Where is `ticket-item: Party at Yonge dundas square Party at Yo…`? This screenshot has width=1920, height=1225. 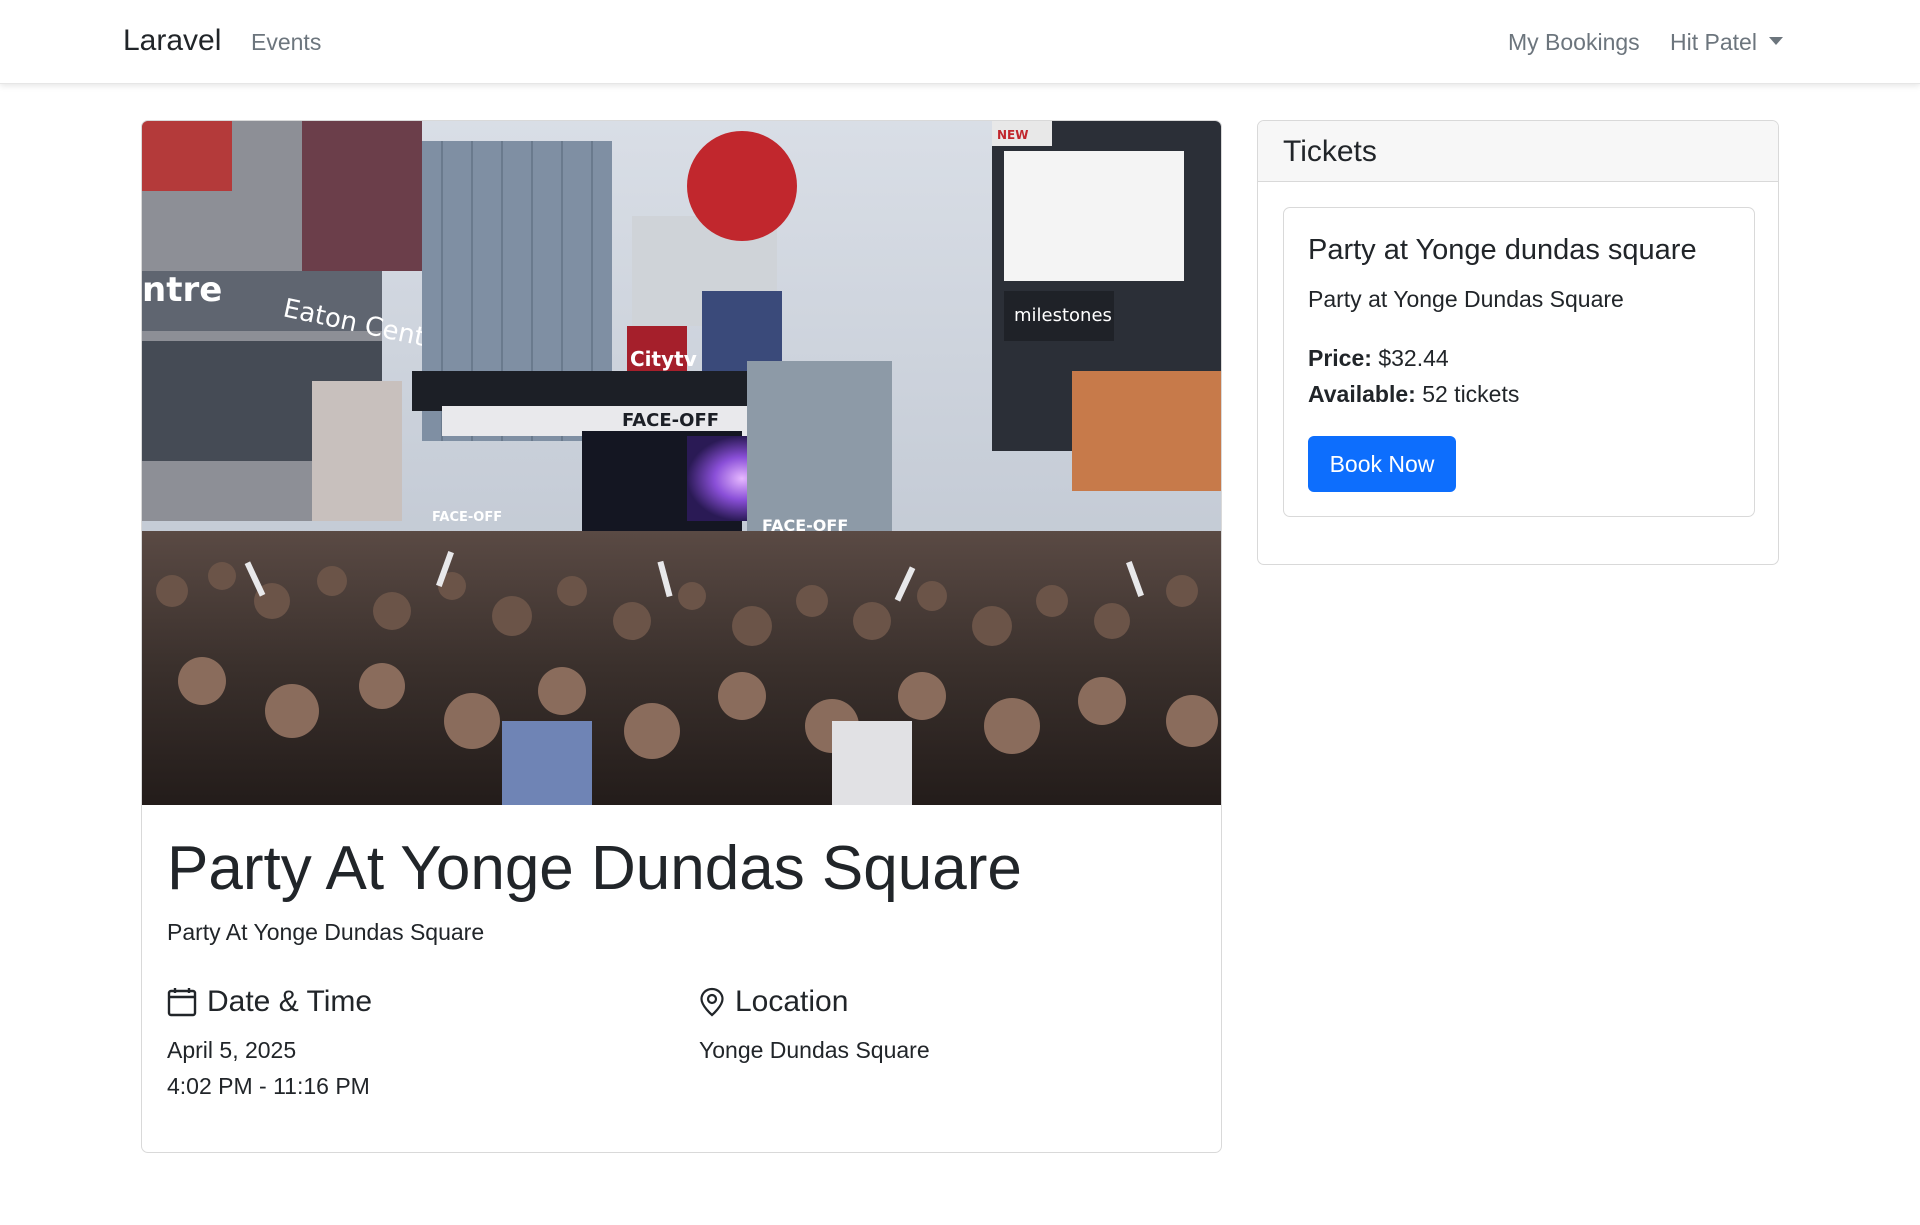
ticket-item: Party at Yonge dundas square Party at Yo… is located at coordinates (1519, 362).